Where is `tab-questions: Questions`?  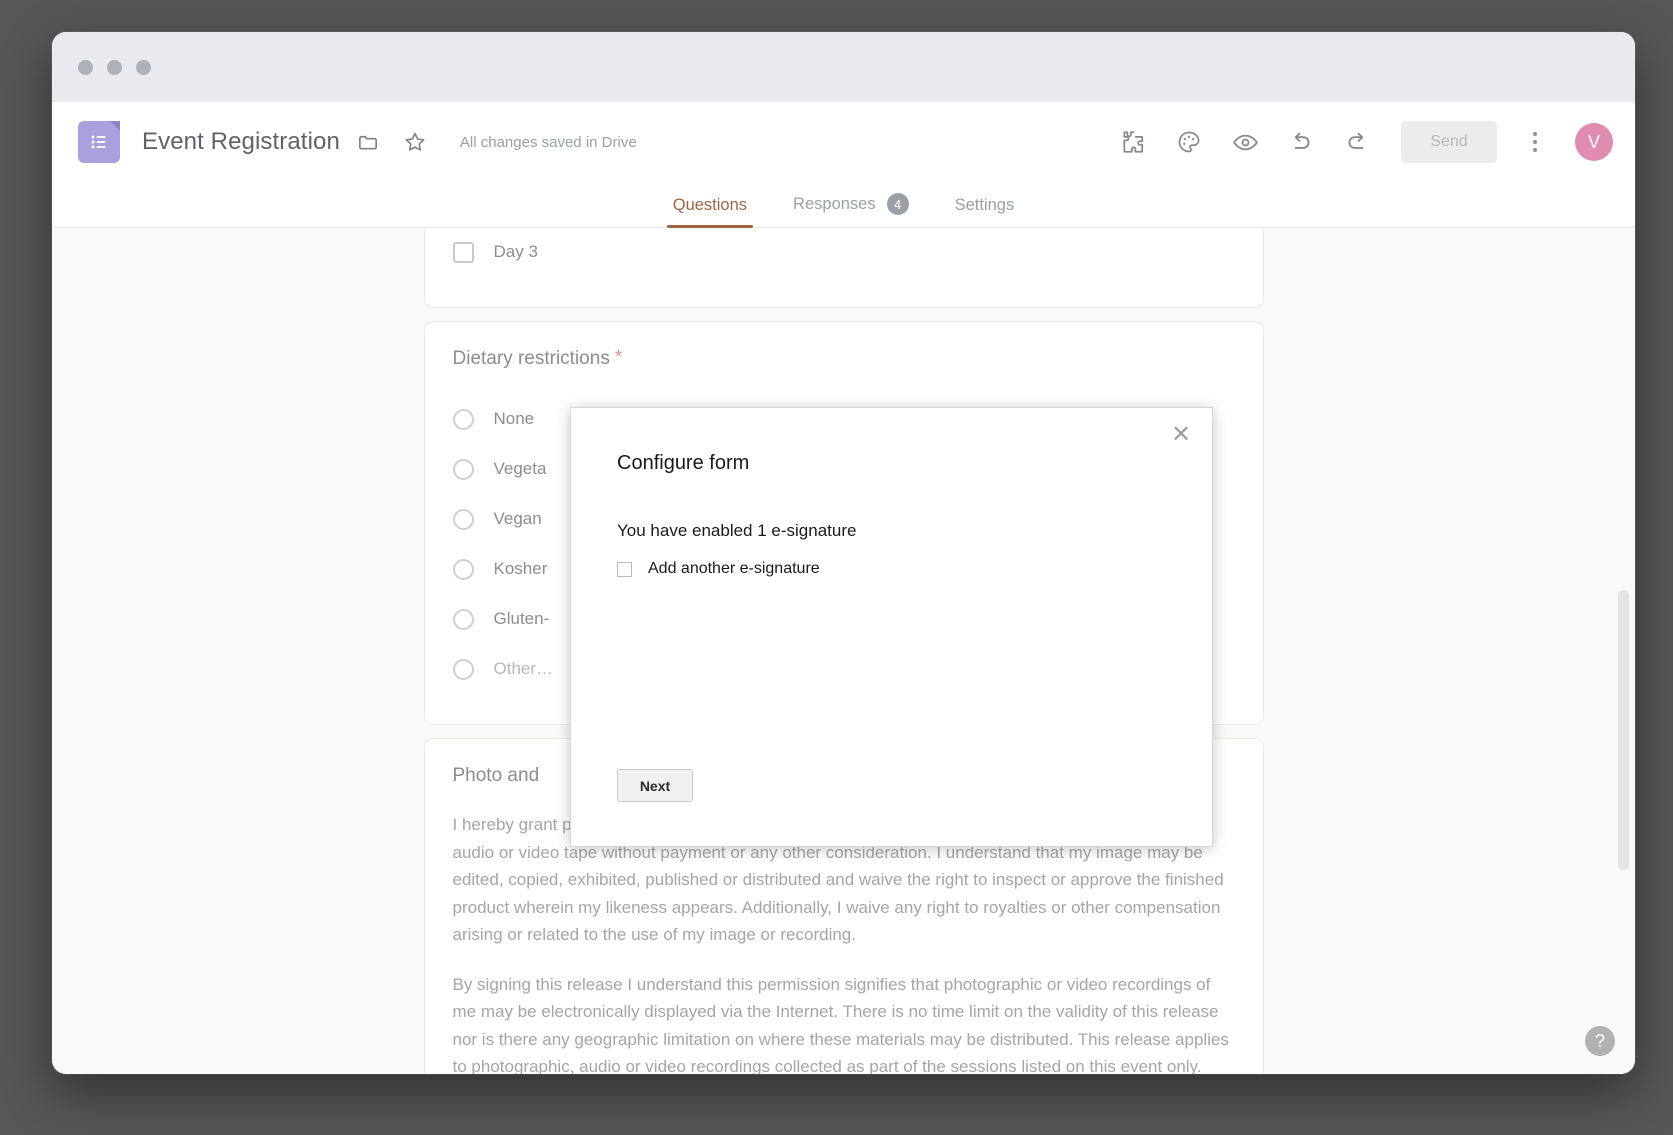 tab-questions: Questions is located at coordinates (710, 212).